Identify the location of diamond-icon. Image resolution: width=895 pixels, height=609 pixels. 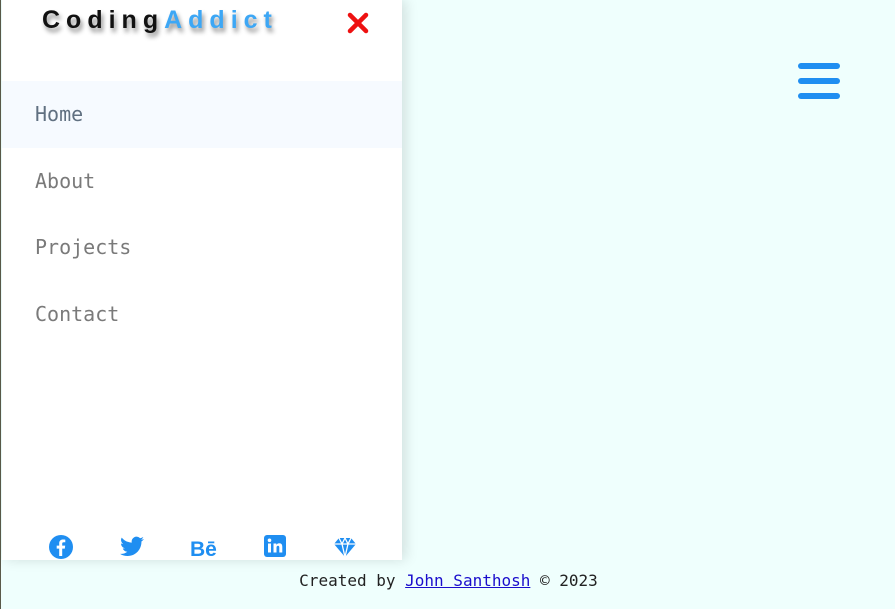
(345, 547).